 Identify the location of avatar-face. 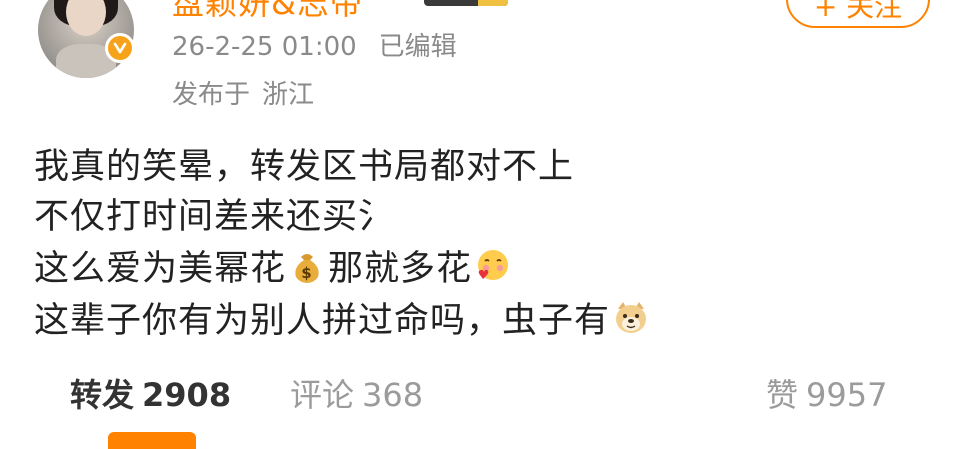
(86, 18).